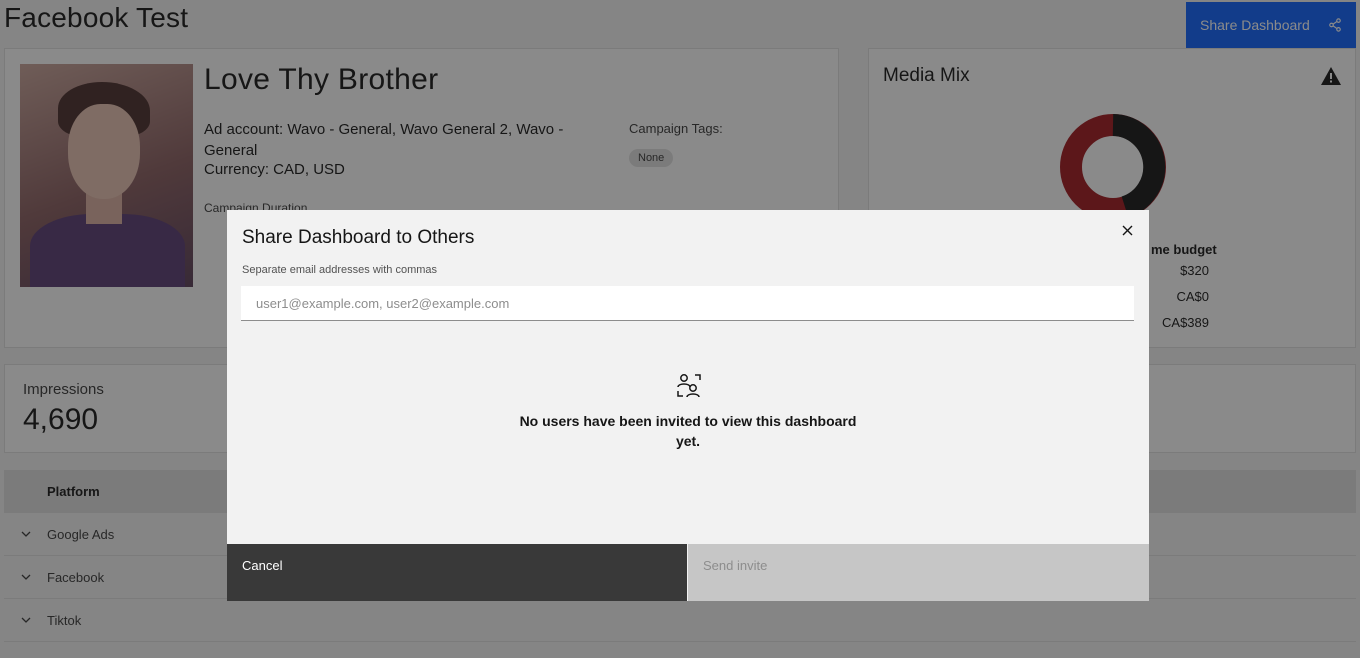  I want to click on email-input, so click(687, 303).